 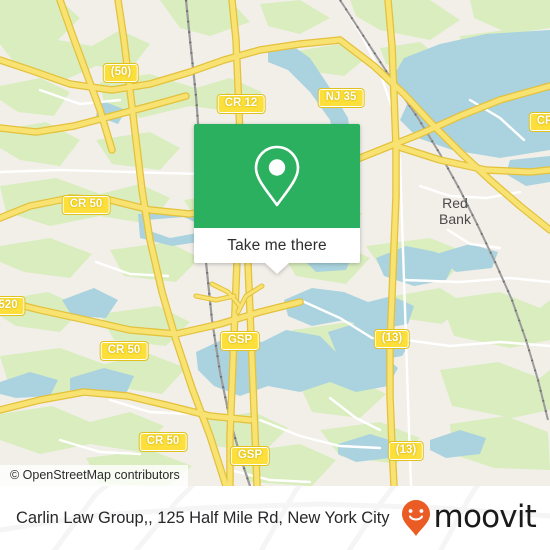 I want to click on osm-attribution: © OpenStreetMap contributors, so click(x=94, y=475).